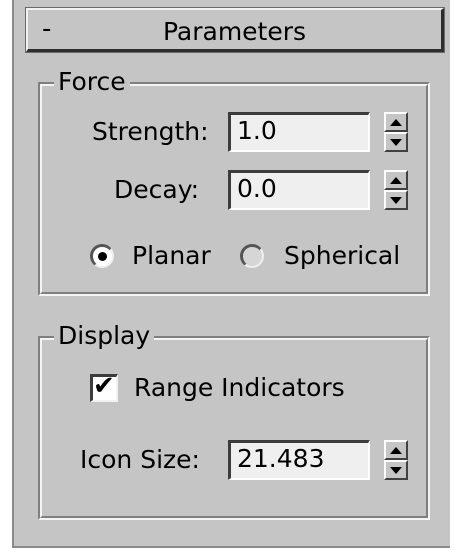 The width and height of the screenshot is (454, 554). What do you see at coordinates (92, 82) in the screenshot?
I see `force-group-legend: Force` at bounding box center [92, 82].